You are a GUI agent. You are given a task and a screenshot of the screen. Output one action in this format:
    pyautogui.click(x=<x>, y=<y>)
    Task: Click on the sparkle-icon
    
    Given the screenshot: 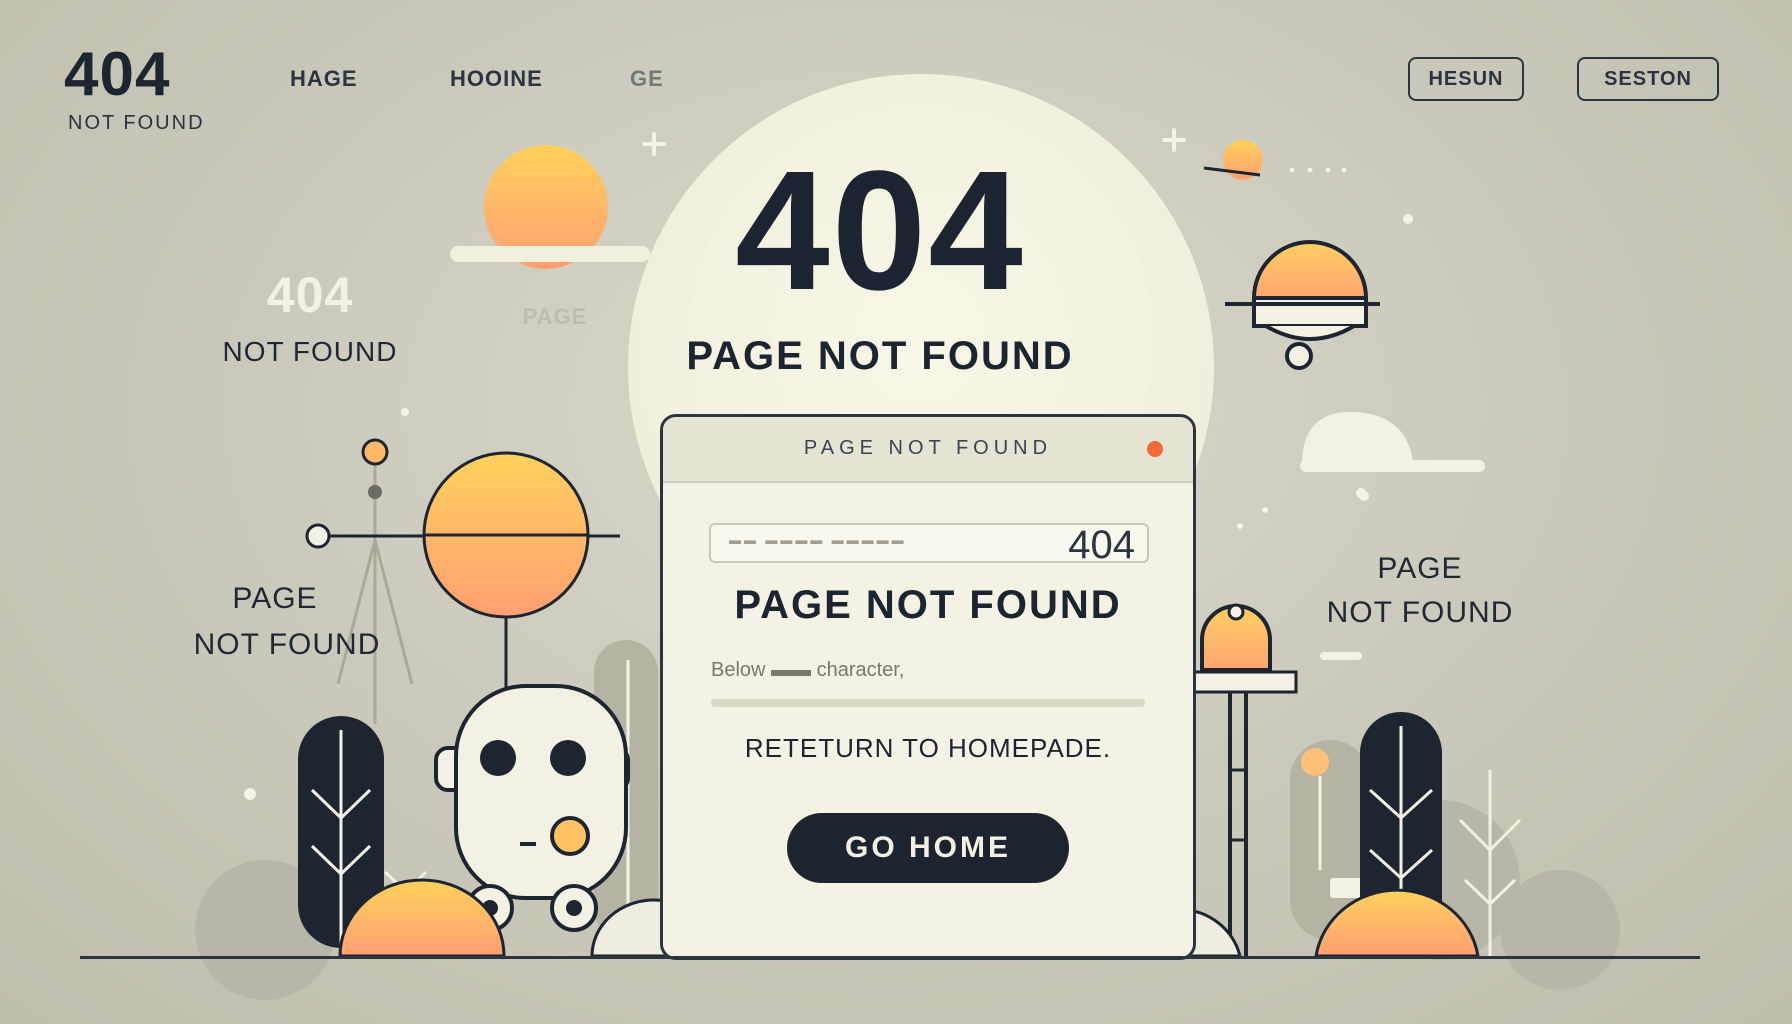 What is the action you would take?
    pyautogui.click(x=914, y=142)
    